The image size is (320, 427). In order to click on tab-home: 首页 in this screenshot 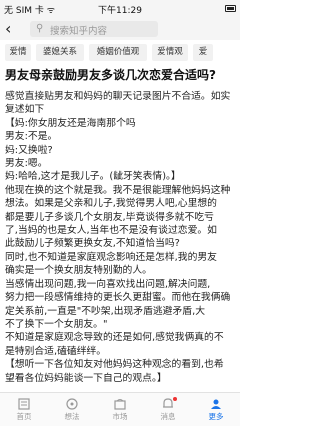, I will do `click(24, 410)`.